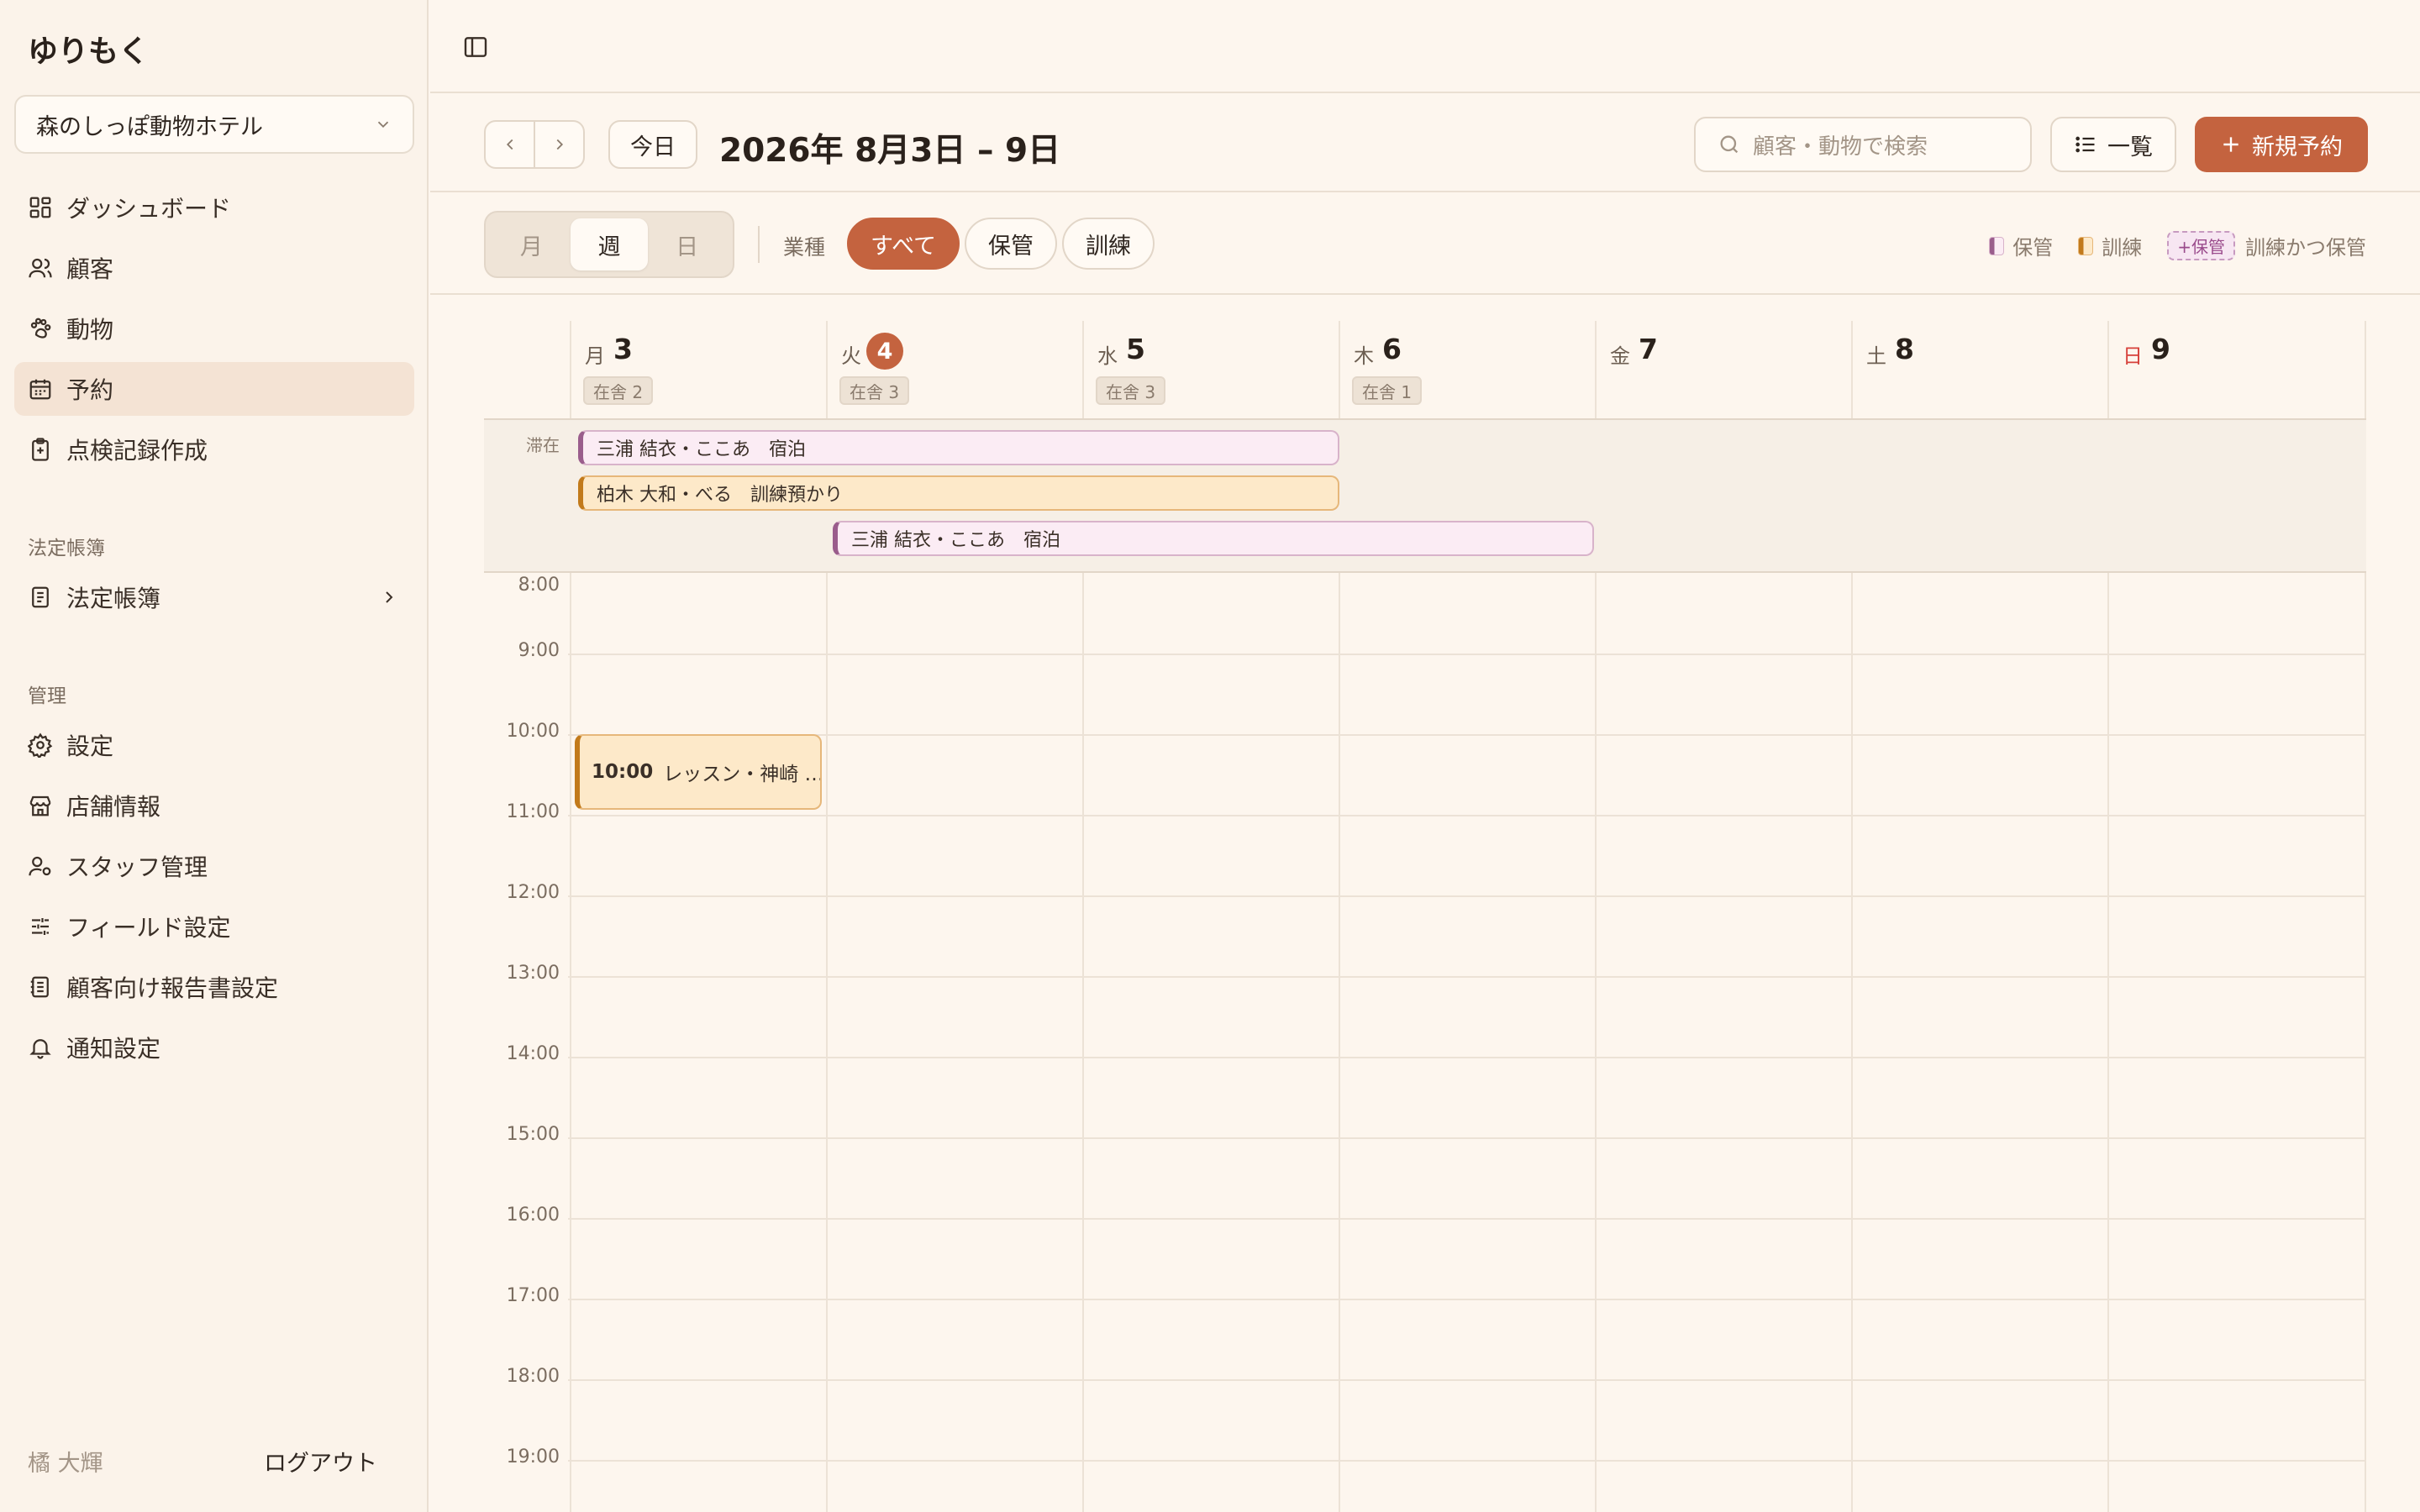  I want to click on list-icon, so click(2085, 144).